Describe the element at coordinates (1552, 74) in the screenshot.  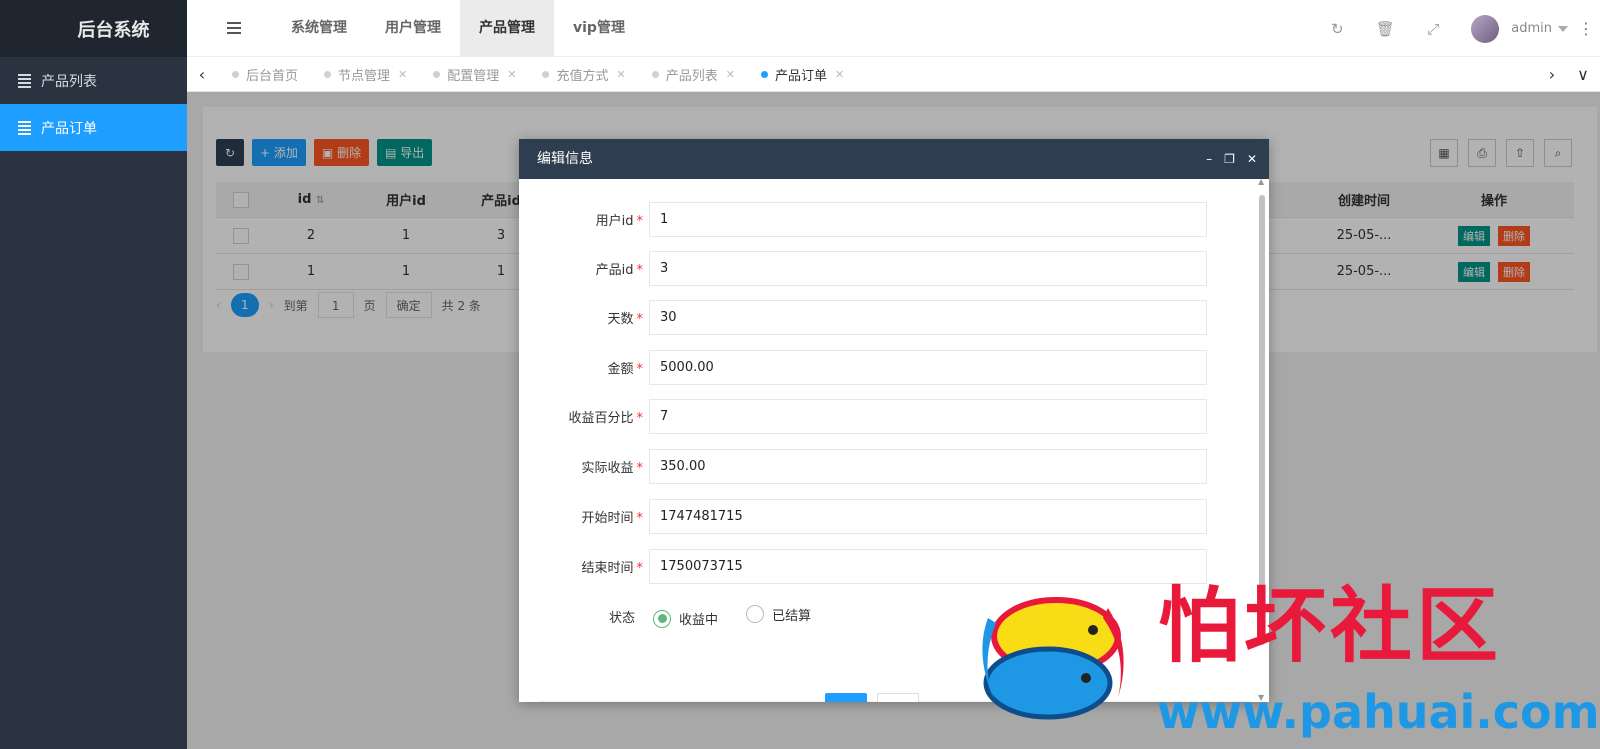
I see `chevron-right-icon: ›` at that location.